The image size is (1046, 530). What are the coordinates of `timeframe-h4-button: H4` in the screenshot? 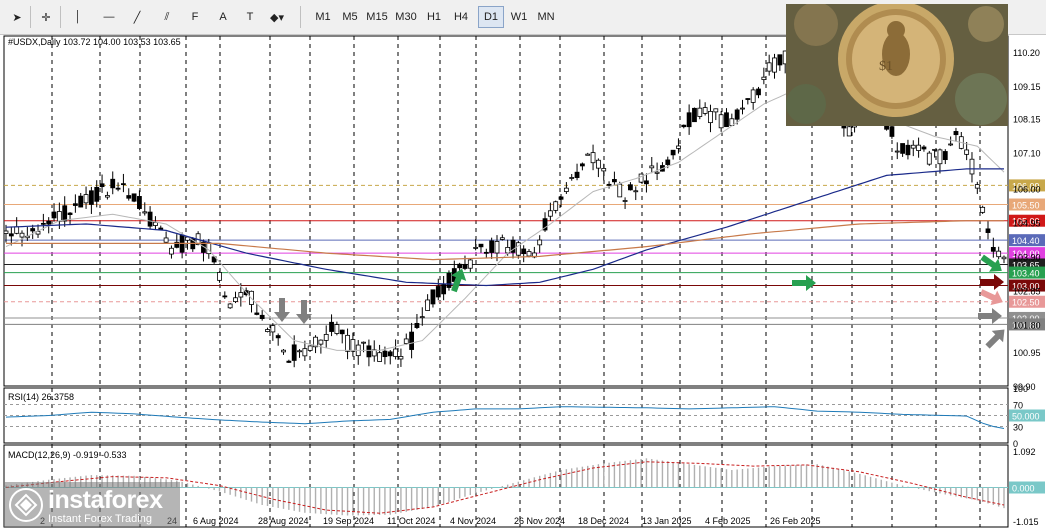 It's located at (461, 17).